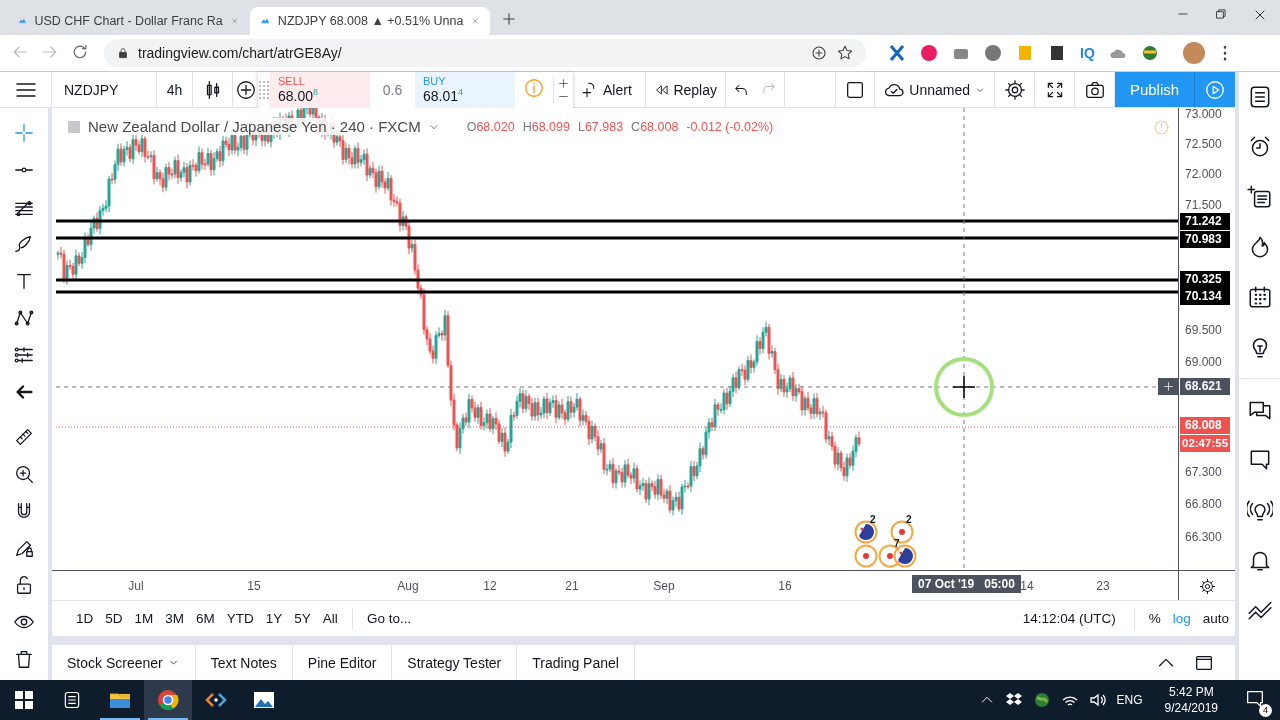 This screenshot has height=720, width=1280. Describe the element at coordinates (91, 89) in the screenshot. I see `symbol-button: NZDJPY` at that location.